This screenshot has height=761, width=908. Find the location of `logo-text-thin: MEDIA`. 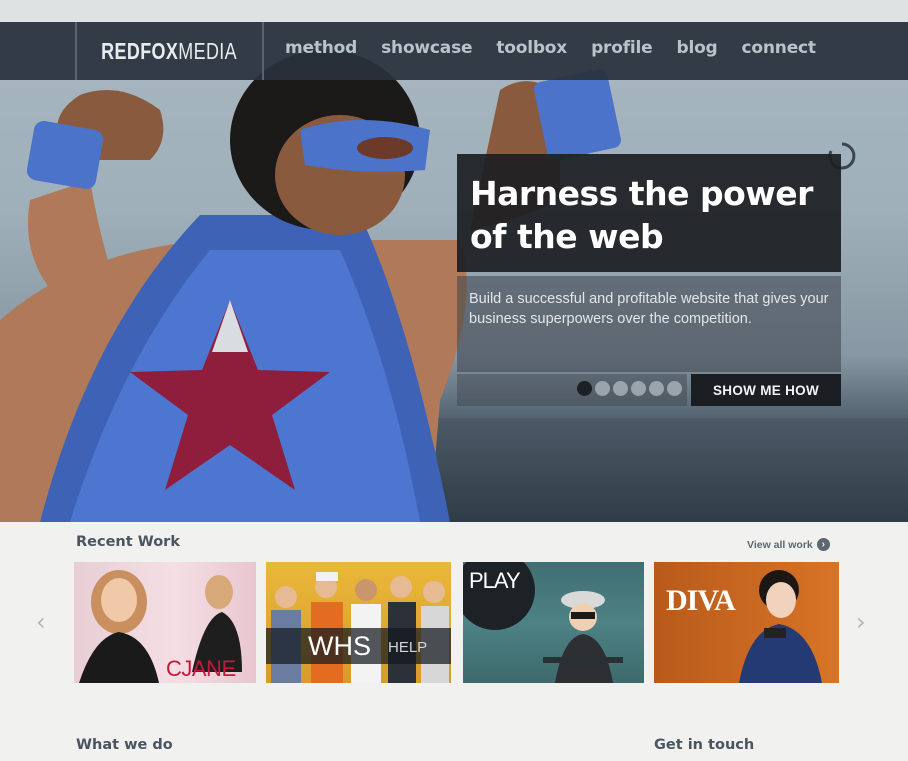

logo-text-thin: MEDIA is located at coordinates (208, 50).